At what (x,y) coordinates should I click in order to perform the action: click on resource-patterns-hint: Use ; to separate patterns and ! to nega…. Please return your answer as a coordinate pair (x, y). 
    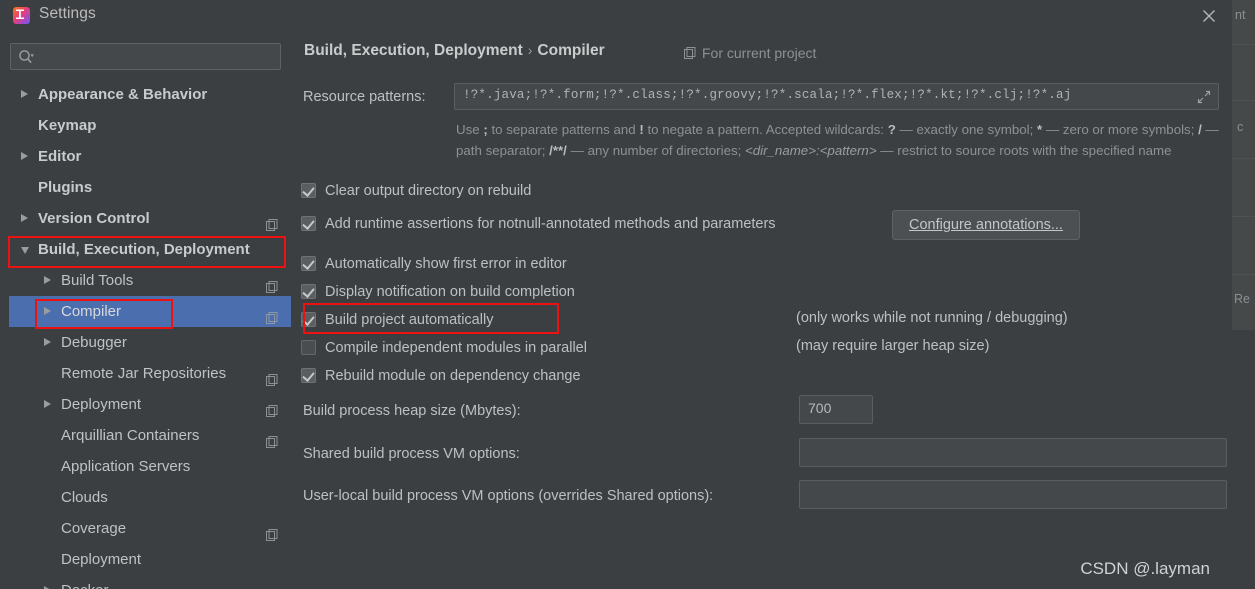
    Looking at the image, I should click on (838, 140).